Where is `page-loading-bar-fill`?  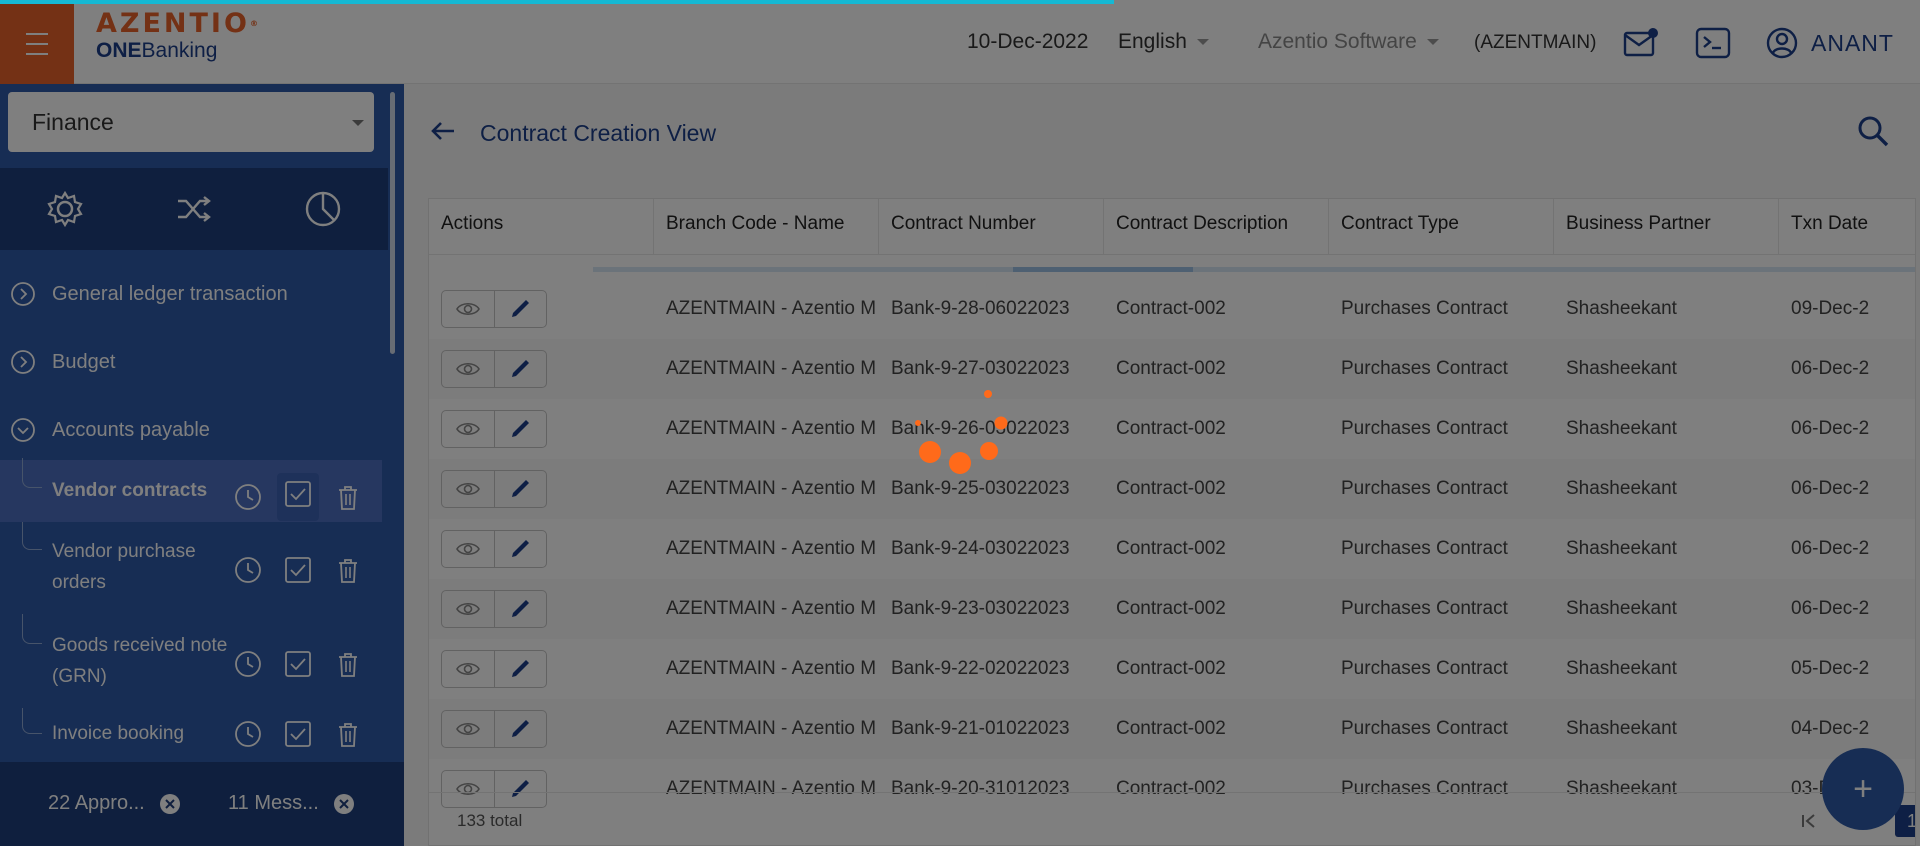 page-loading-bar-fill is located at coordinates (557, 2).